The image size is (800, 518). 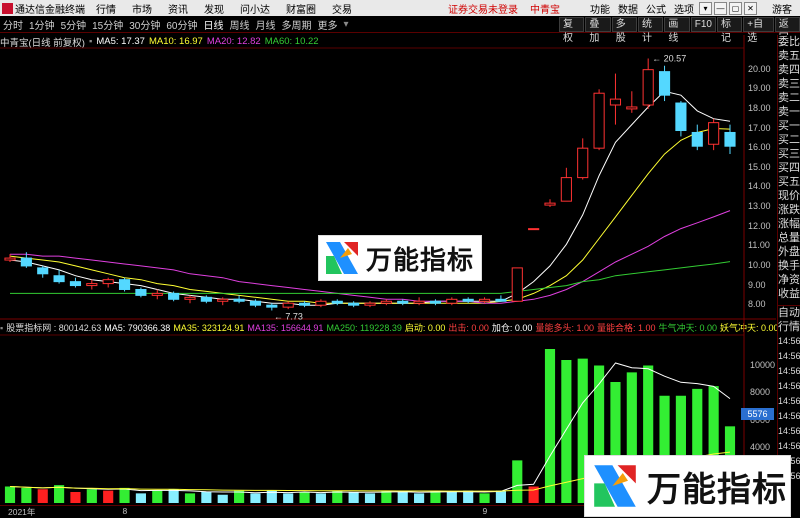 I want to click on date-label: 2021年, so click(x=22, y=512).